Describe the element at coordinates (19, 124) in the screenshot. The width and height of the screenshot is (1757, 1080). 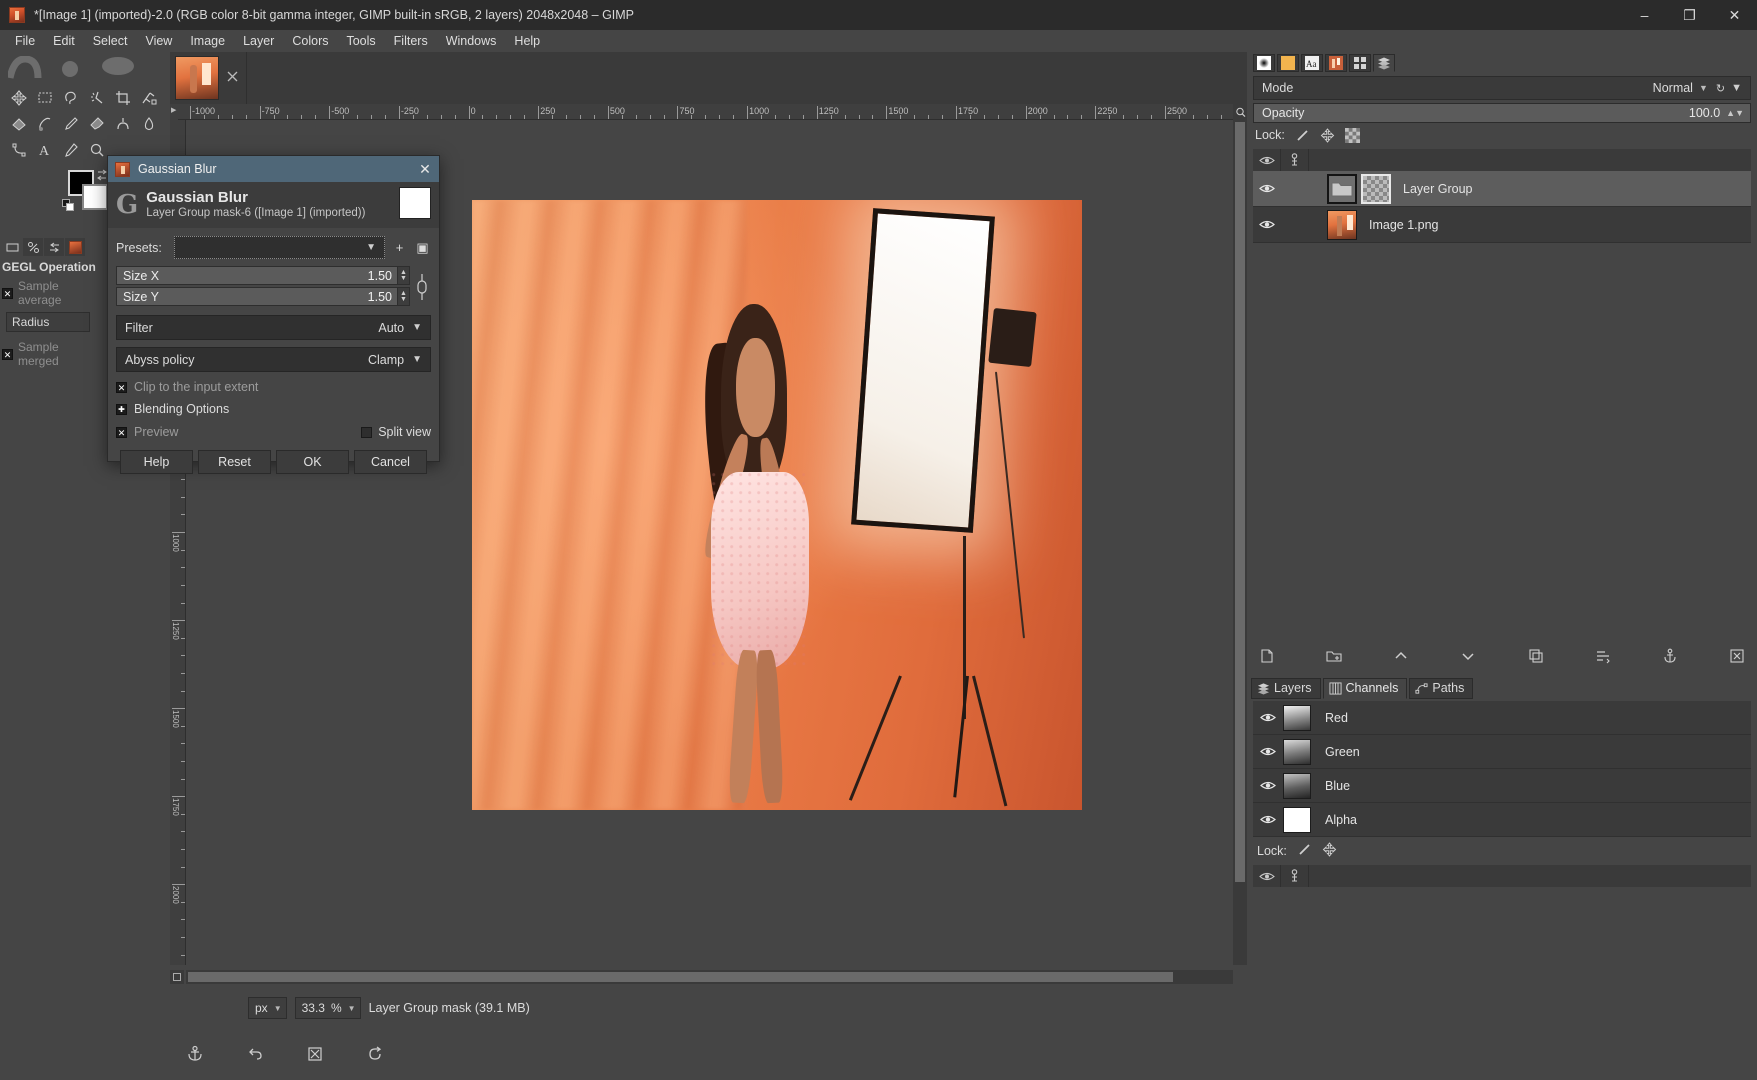
I see `bucket-fill-tool` at that location.